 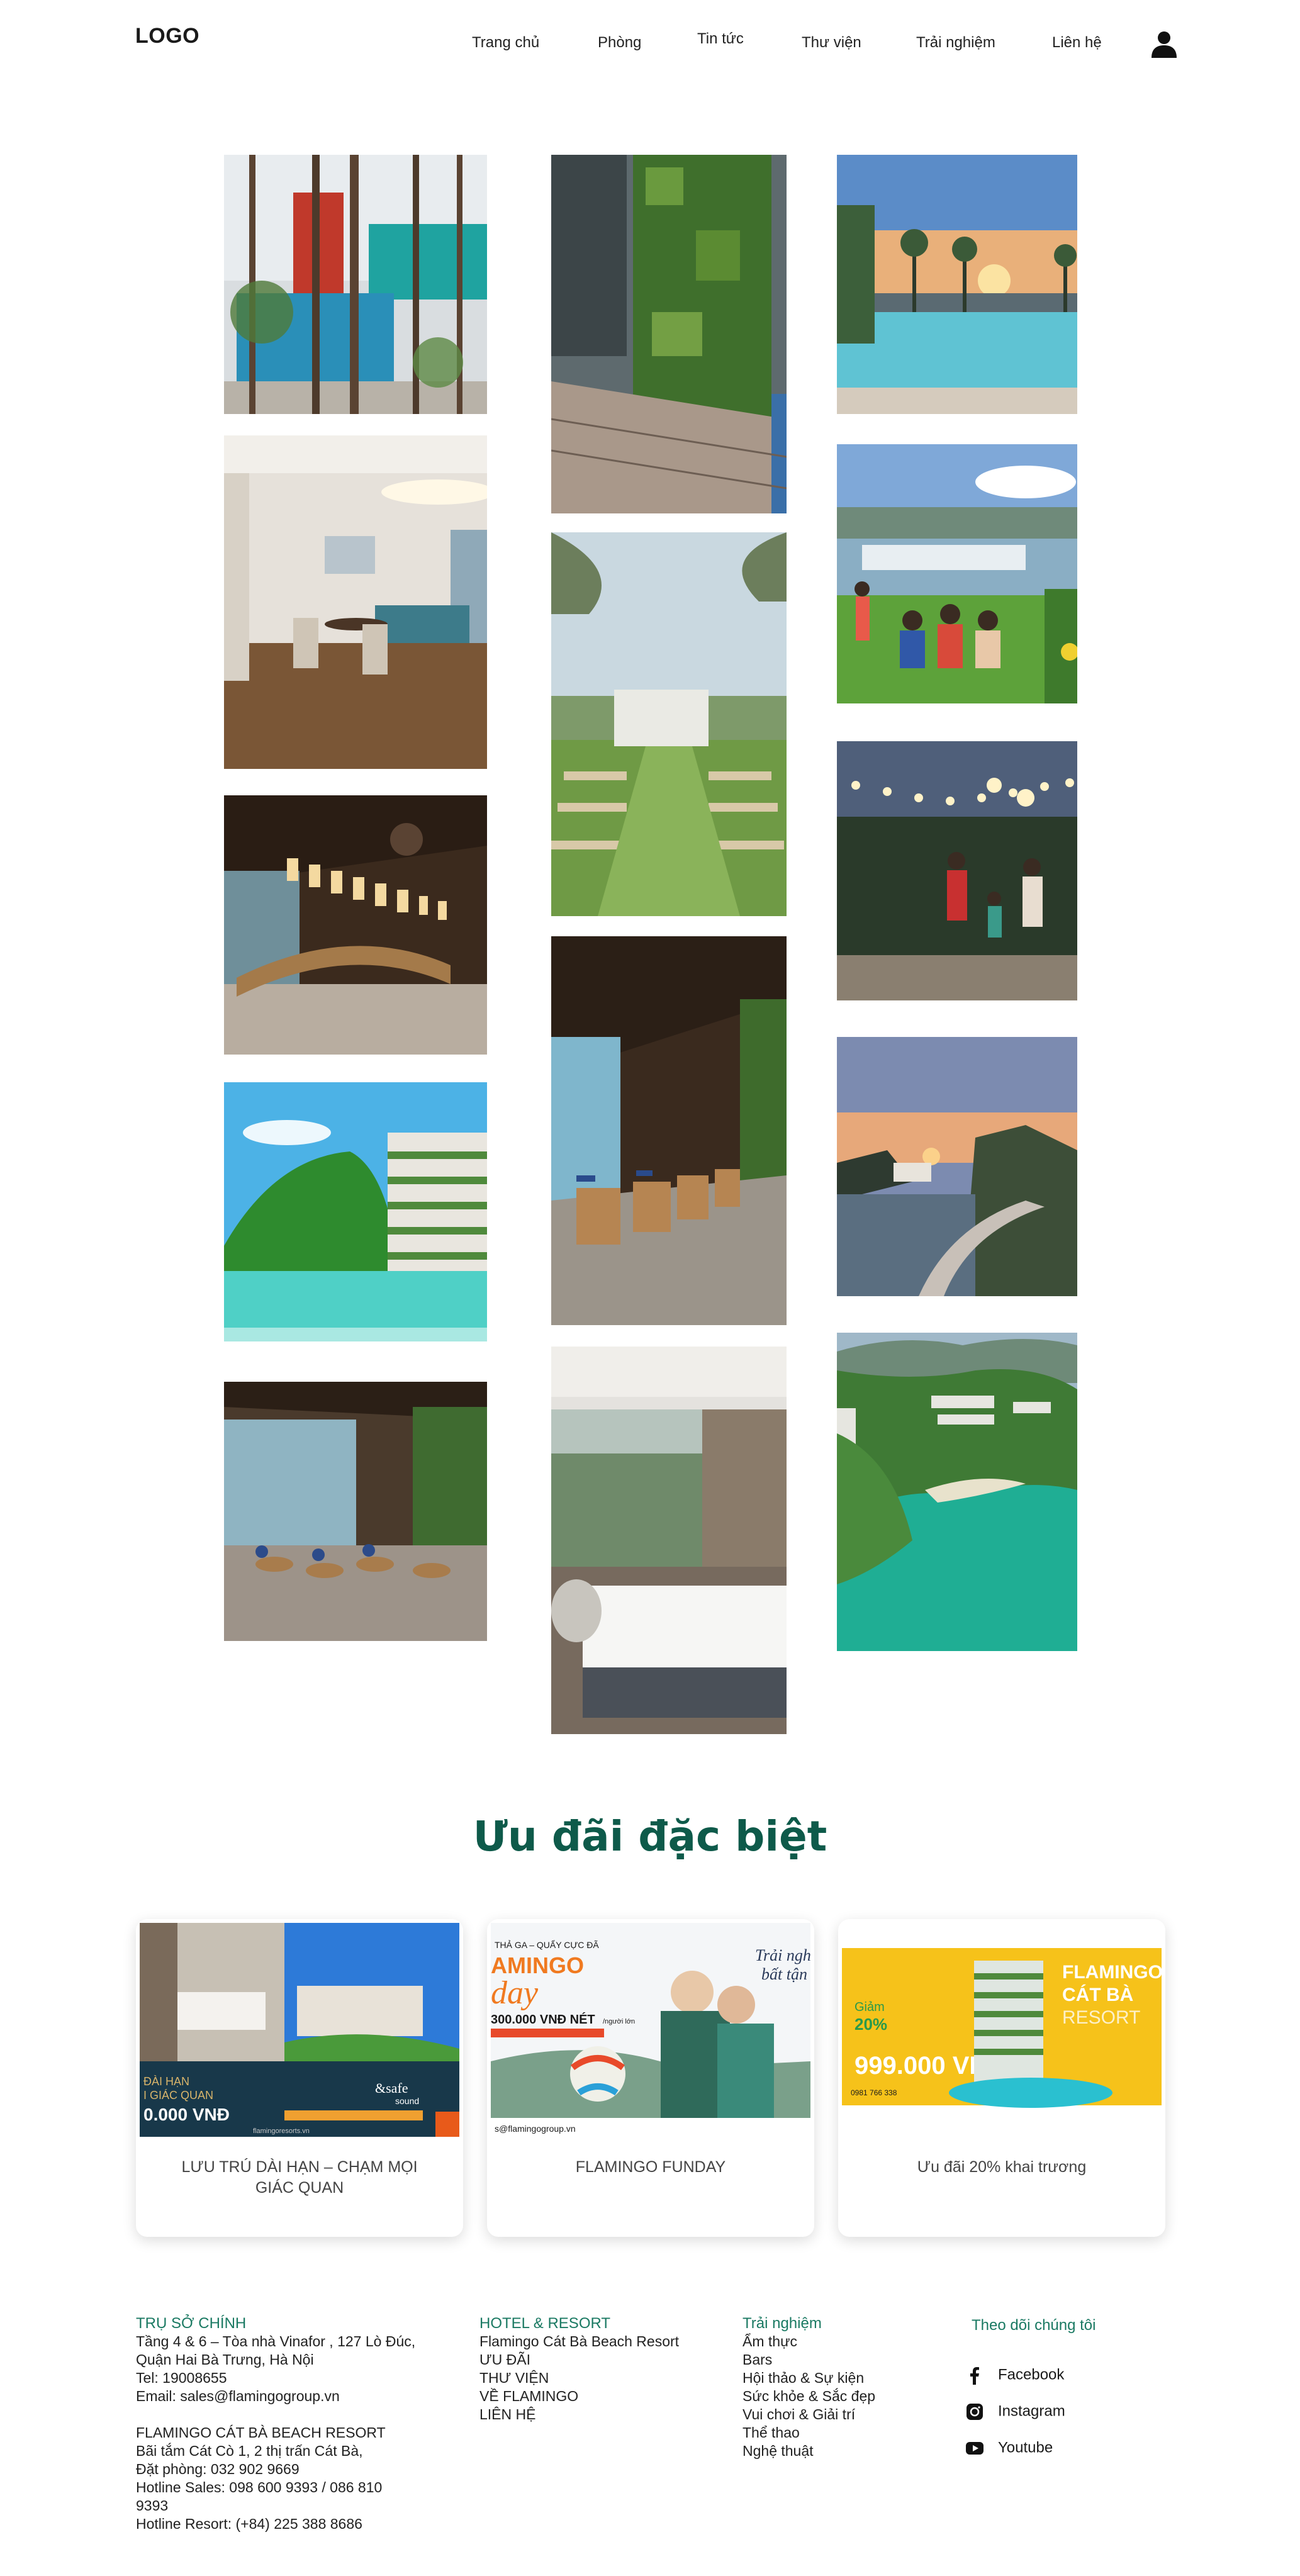 I want to click on footer-heading-experience: Trải nghiệm, so click(x=782, y=2323).